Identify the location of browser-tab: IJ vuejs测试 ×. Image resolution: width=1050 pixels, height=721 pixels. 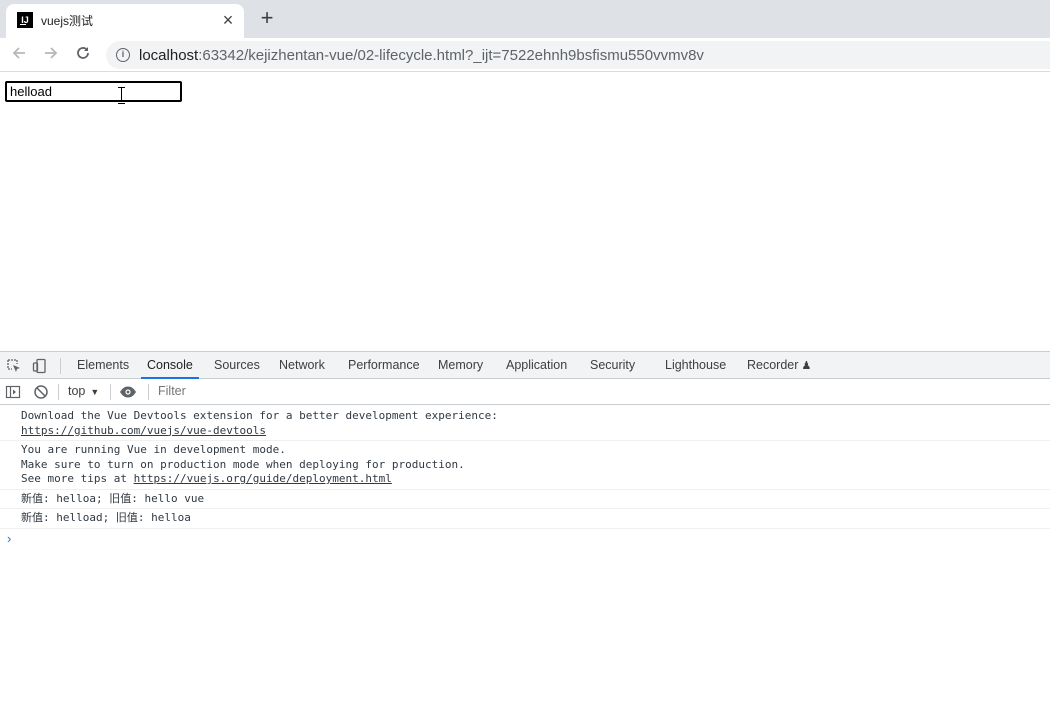
(125, 21).